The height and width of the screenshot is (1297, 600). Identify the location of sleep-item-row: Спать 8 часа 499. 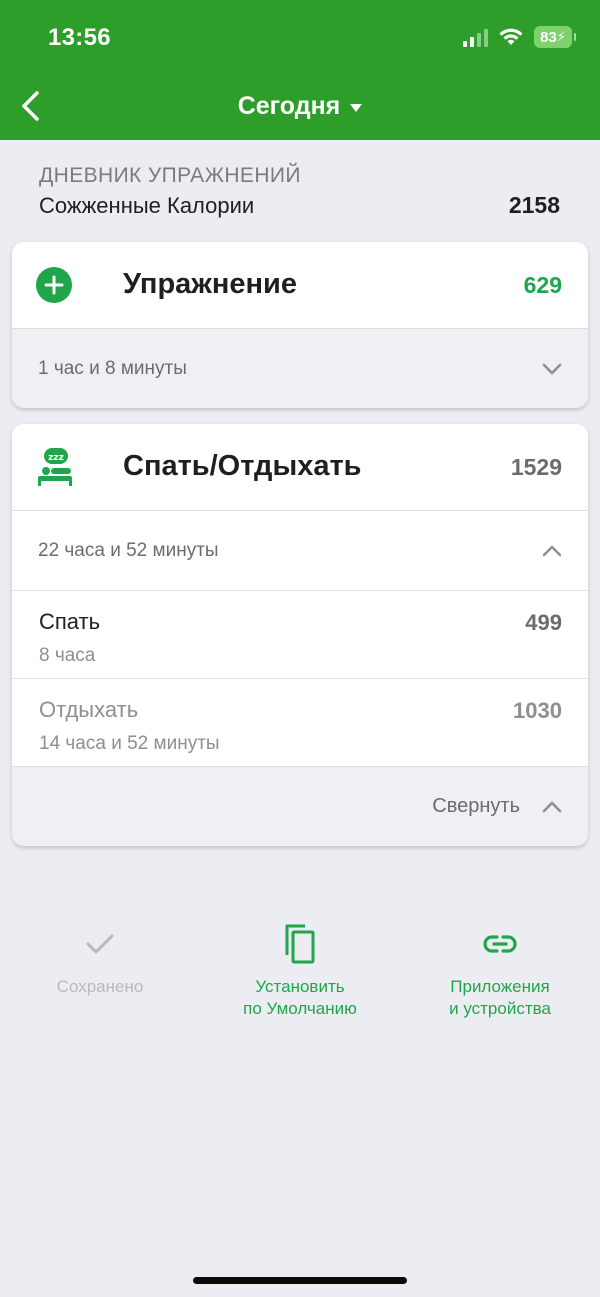
(300, 634).